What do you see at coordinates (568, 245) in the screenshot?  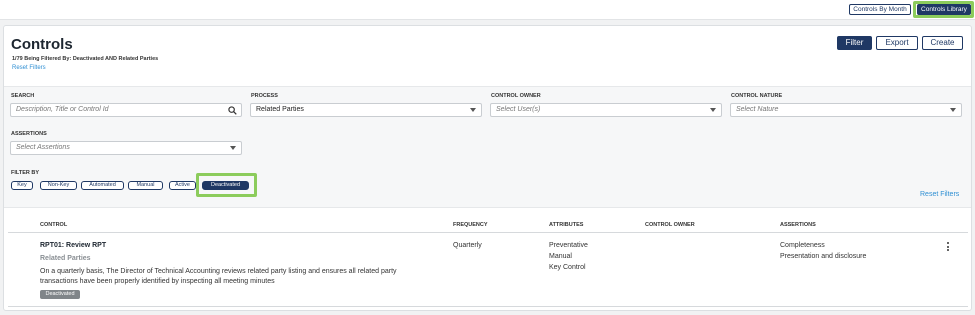 I see `attribute-value: Preventative` at bounding box center [568, 245].